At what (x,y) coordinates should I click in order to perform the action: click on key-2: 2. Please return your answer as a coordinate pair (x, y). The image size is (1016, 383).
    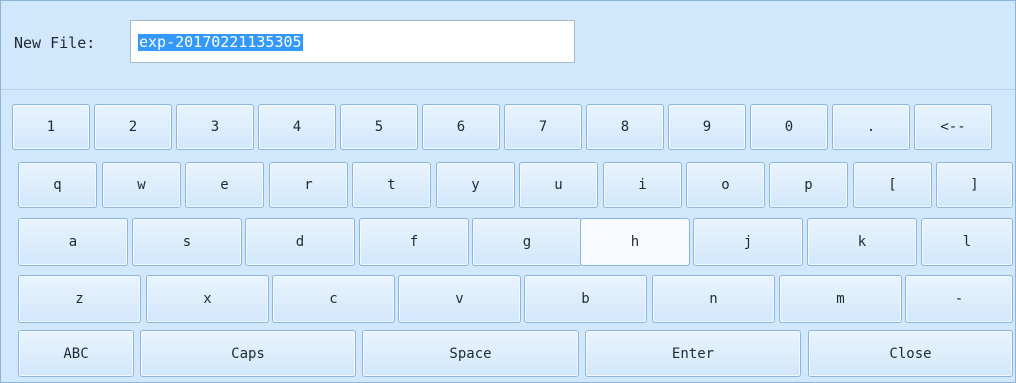
    Looking at the image, I should click on (133, 127).